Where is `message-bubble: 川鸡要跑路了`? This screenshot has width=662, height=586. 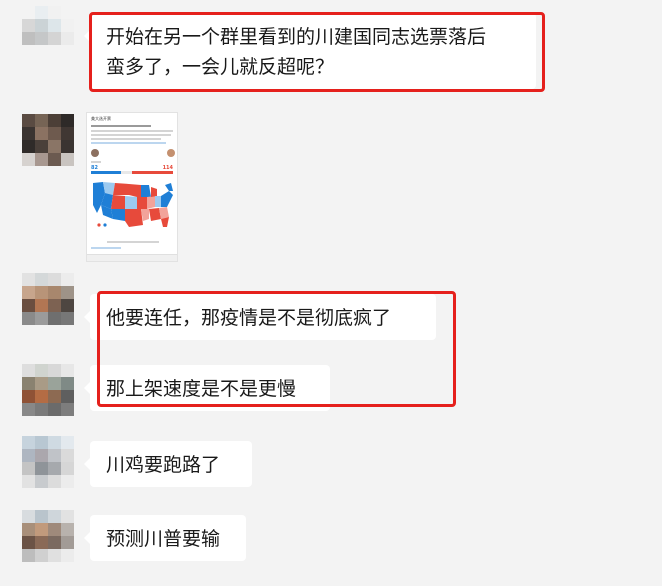 message-bubble: 川鸡要跑路了 is located at coordinates (168, 464).